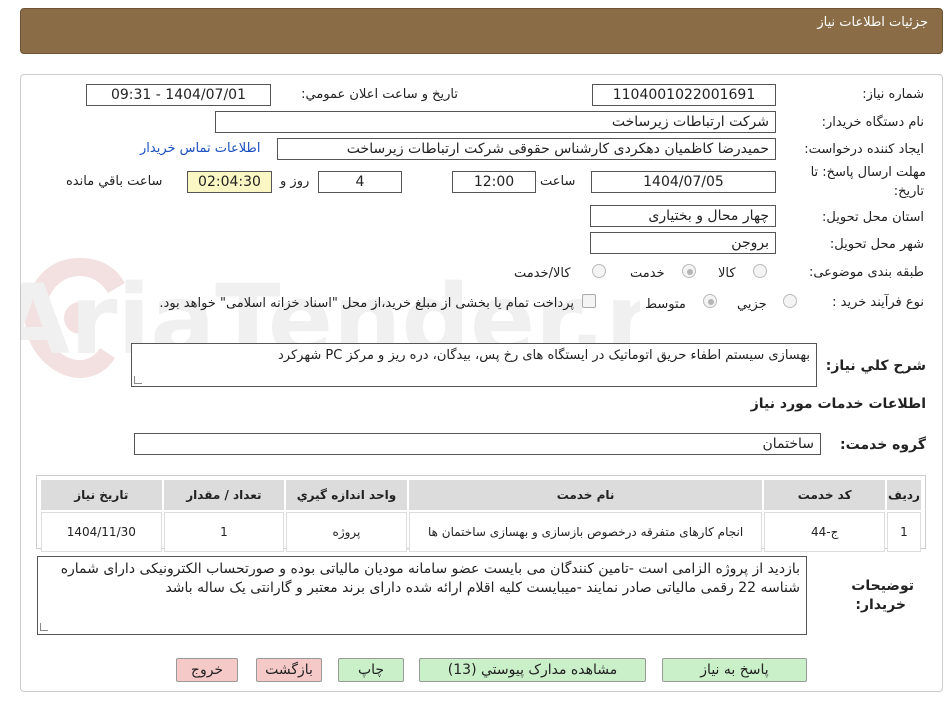  Describe the element at coordinates (379, 94) in the screenshot. I see `announce-date-label: تاریخ و ساعت اعلان عمومي:` at that location.